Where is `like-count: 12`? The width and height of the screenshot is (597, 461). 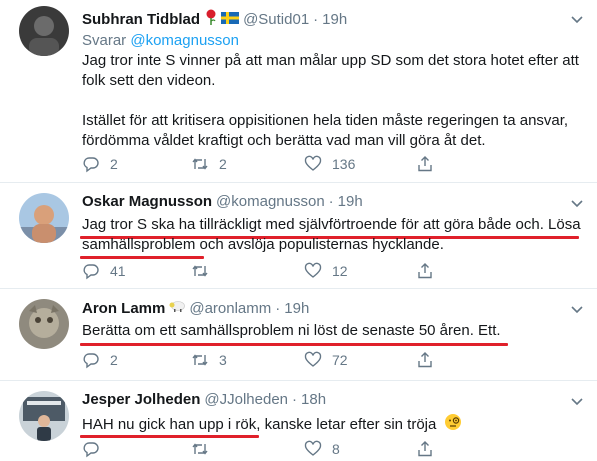
like-count: 12 is located at coordinates (340, 271).